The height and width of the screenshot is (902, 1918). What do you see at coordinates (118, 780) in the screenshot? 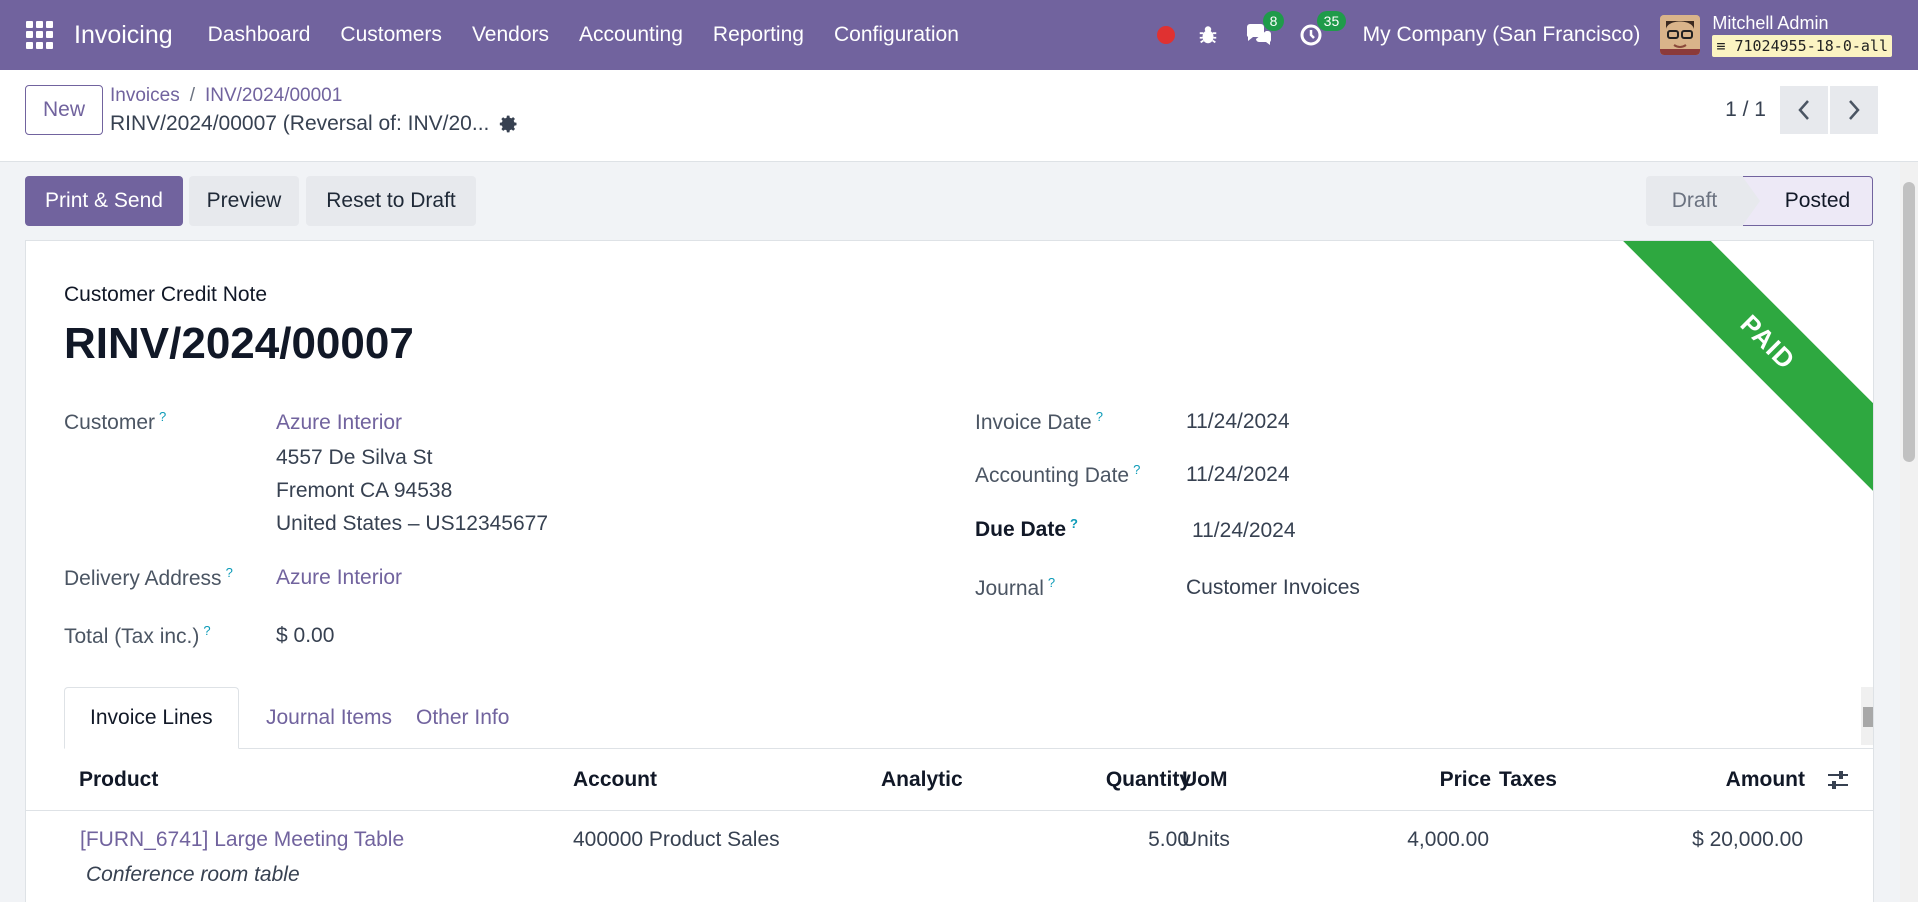
I see `column-product: Product` at bounding box center [118, 780].